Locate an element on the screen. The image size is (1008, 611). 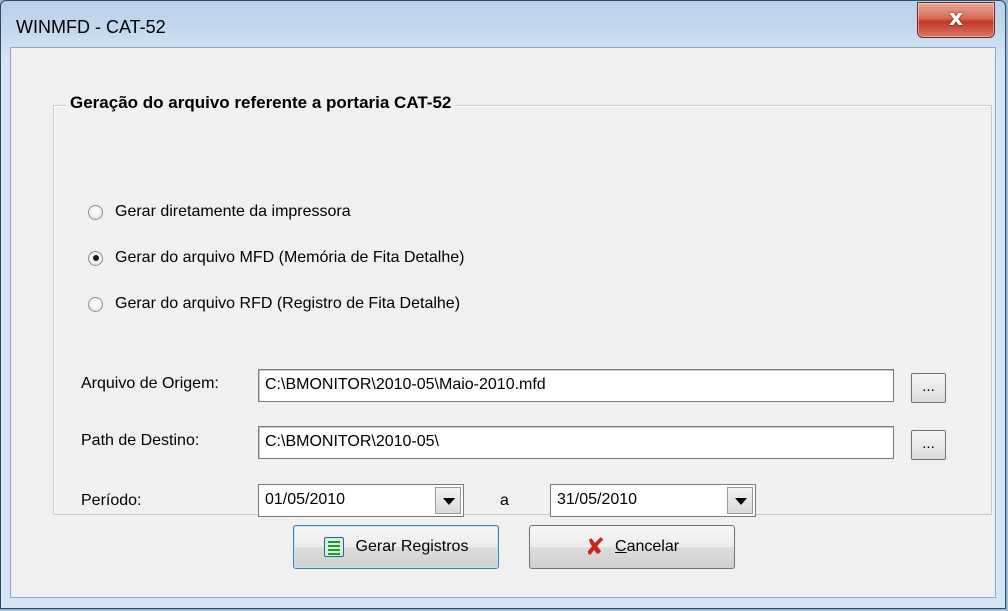
gerar-registros-label: Gerar Registros is located at coordinates (412, 546).